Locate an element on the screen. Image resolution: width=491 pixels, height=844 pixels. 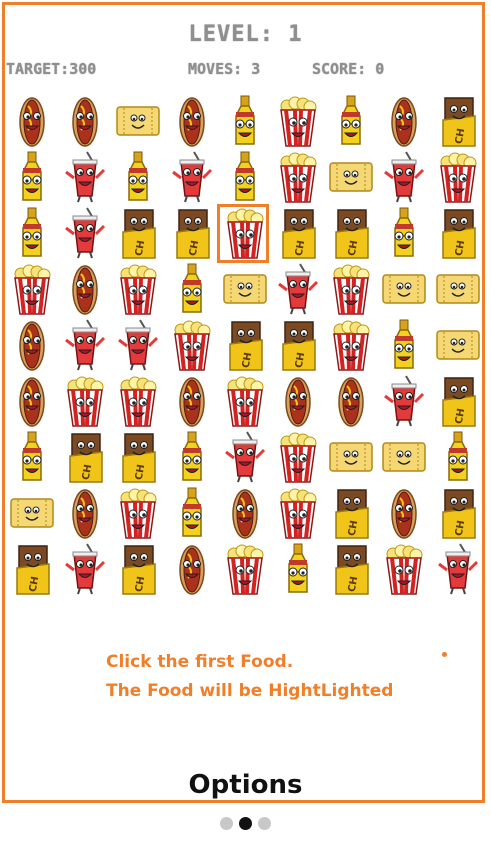
decorative-dot is located at coordinates (444, 654).